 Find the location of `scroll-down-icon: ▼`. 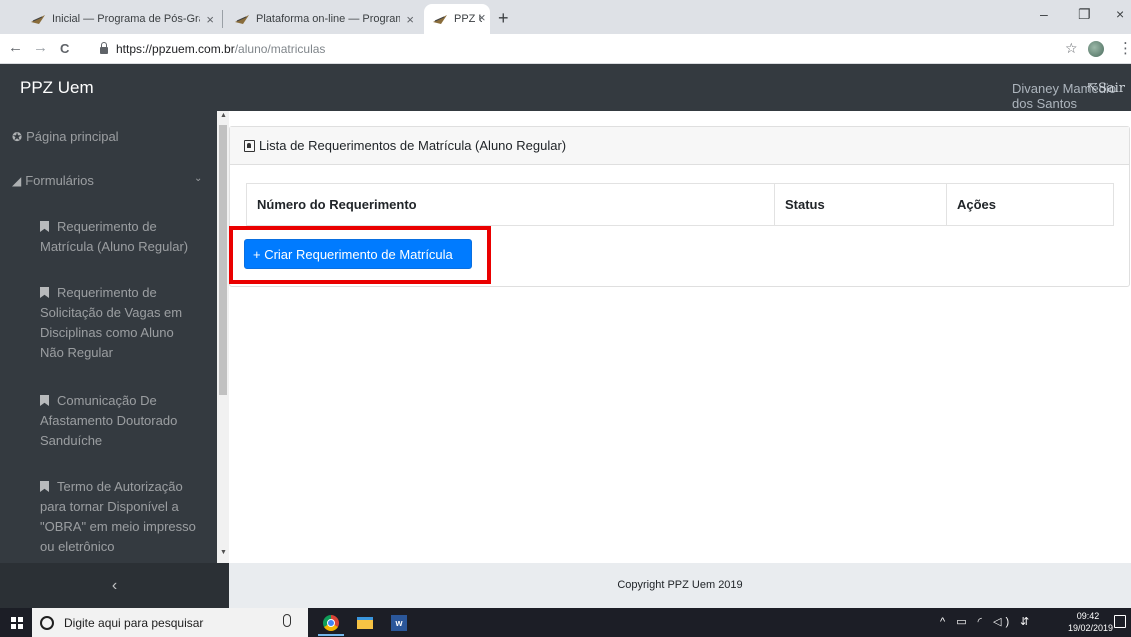

scroll-down-icon: ▼ is located at coordinates (223, 552).